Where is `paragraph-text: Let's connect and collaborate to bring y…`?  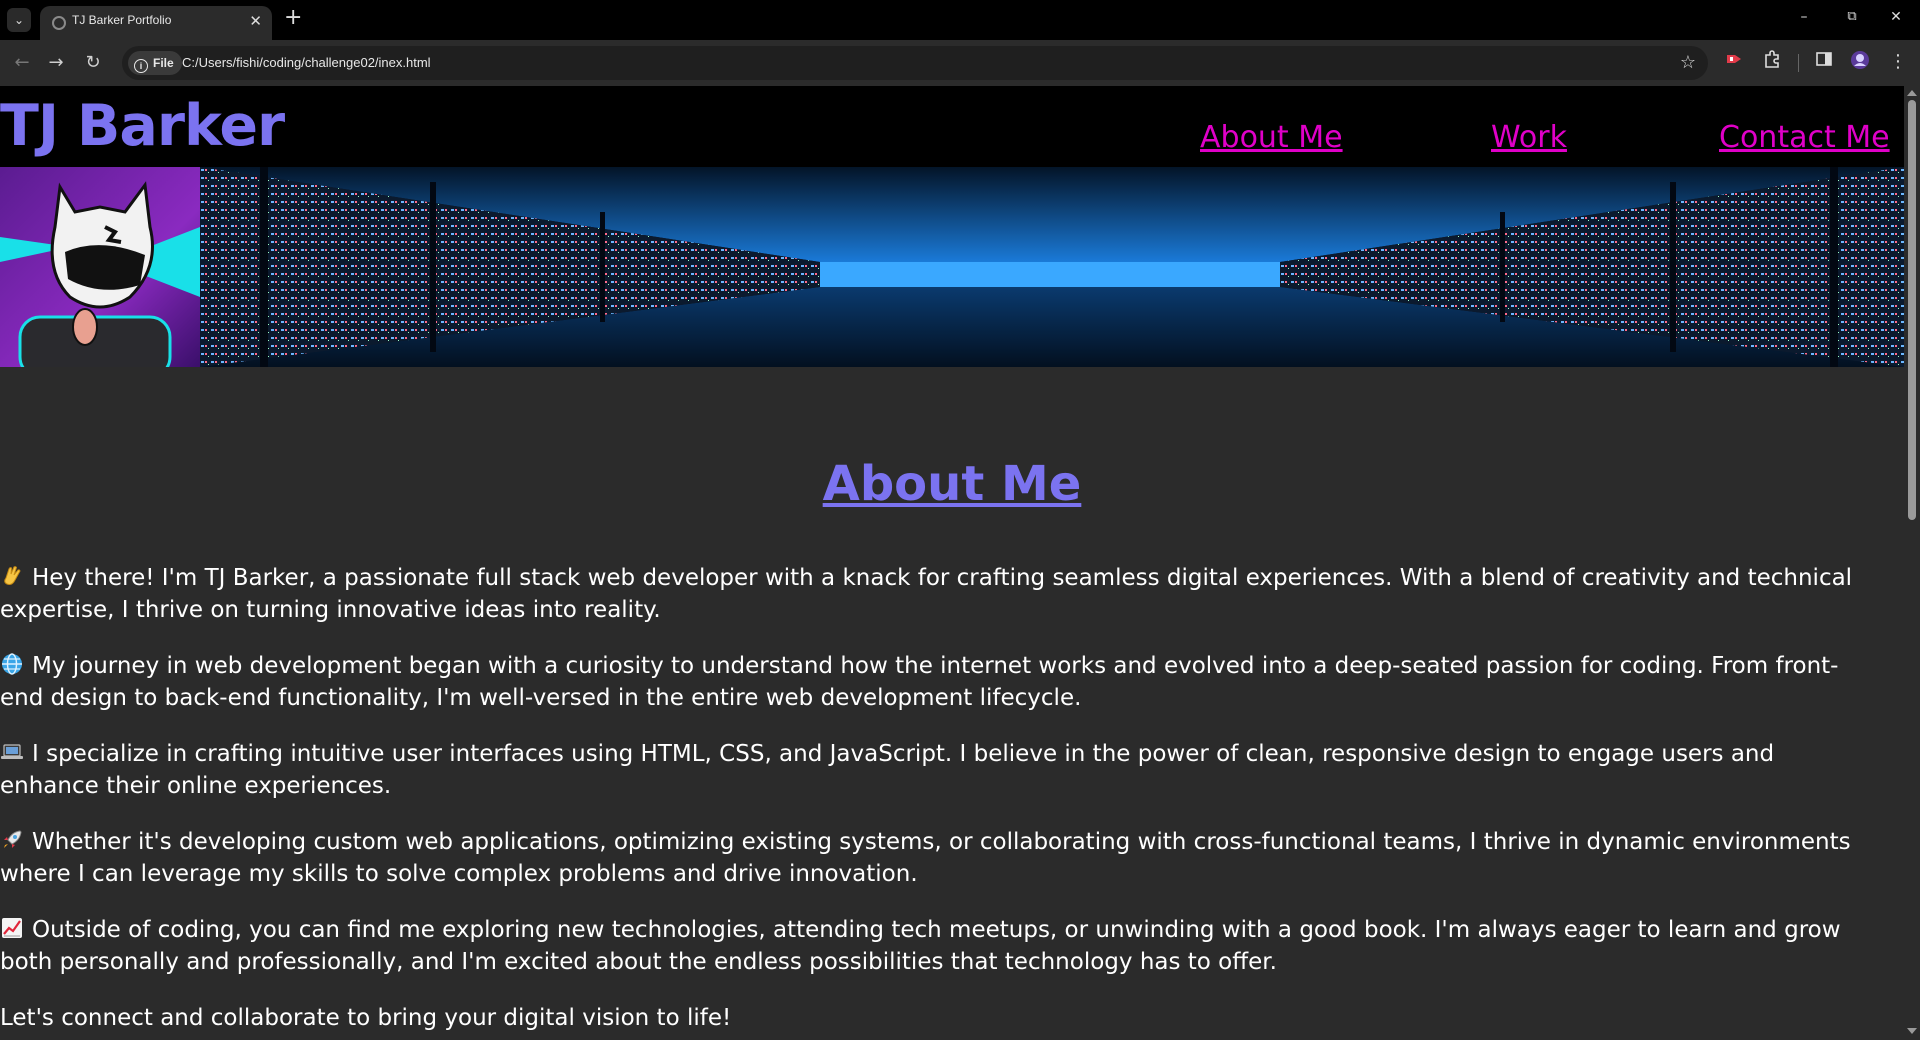
paragraph-text: Let's connect and collaborate to bring y… is located at coordinates (366, 1018).